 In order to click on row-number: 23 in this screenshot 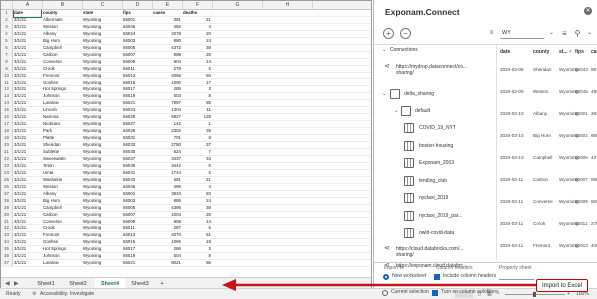, I will do `click(7, 165)`.